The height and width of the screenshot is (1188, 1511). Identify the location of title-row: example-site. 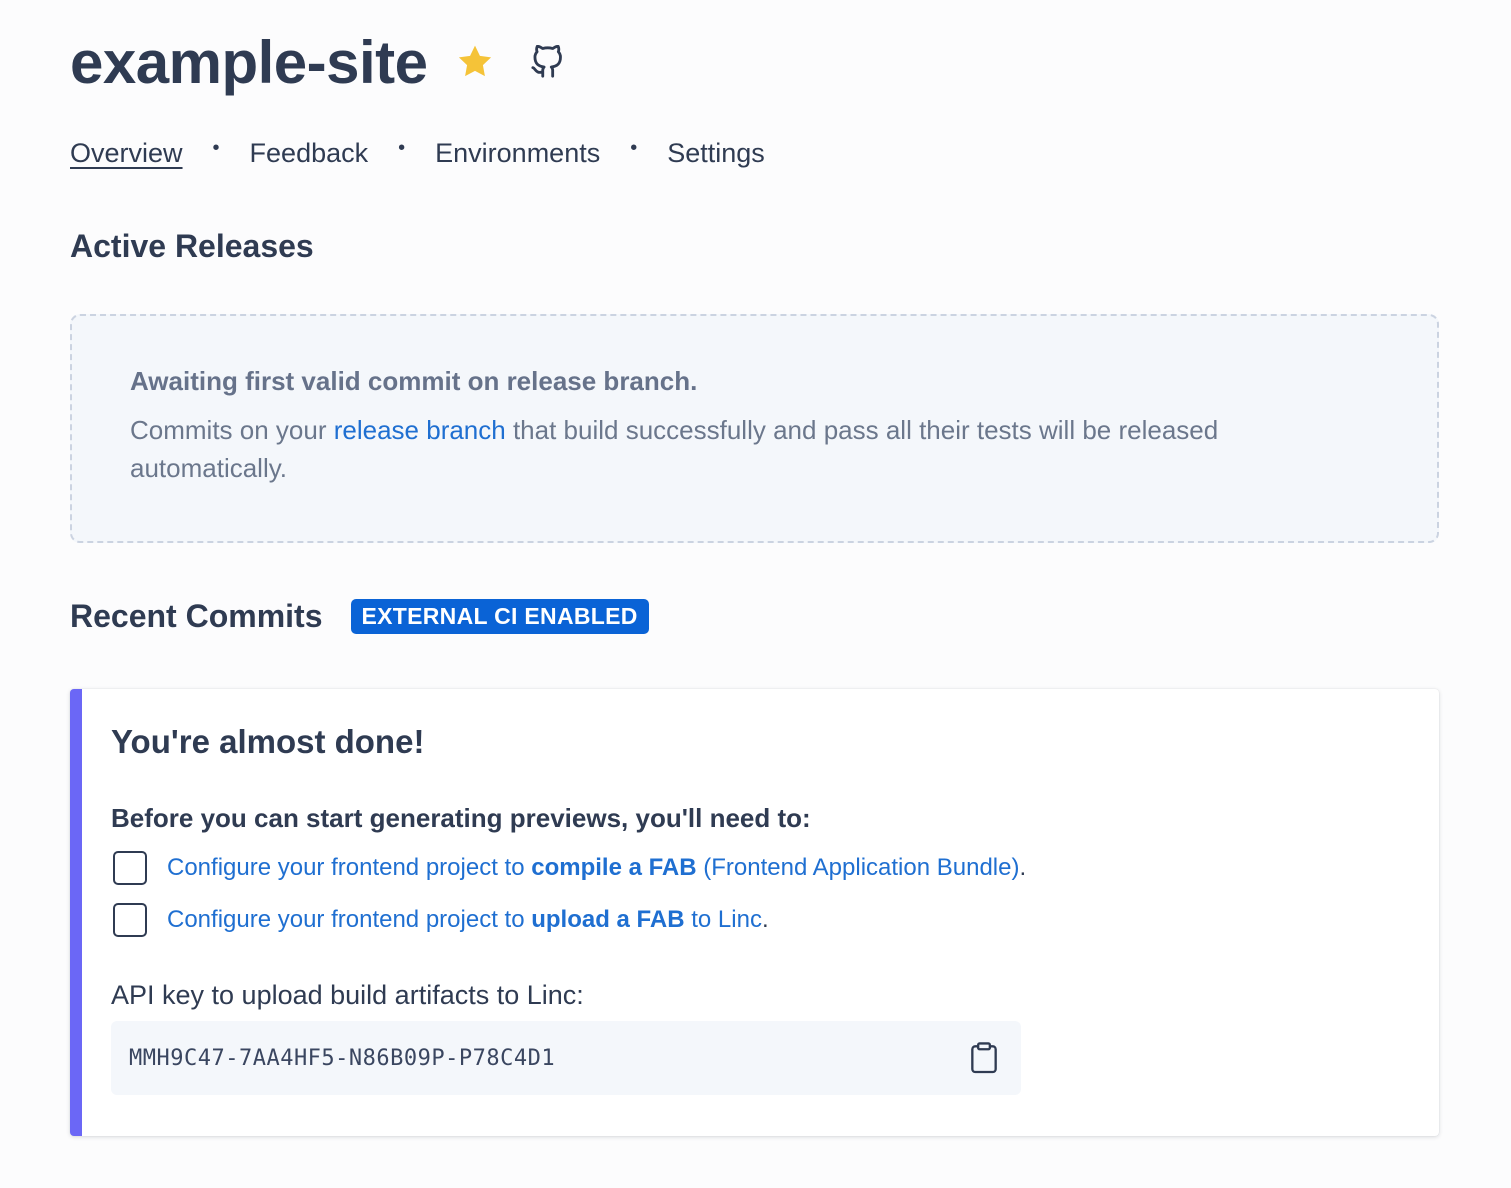
(317, 62).